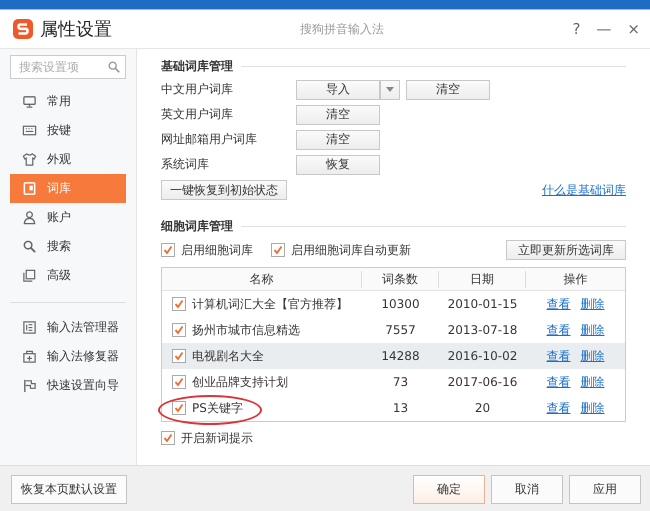 The image size is (650, 511). I want to click on checkbox-label: 开启新词提示, so click(217, 438).